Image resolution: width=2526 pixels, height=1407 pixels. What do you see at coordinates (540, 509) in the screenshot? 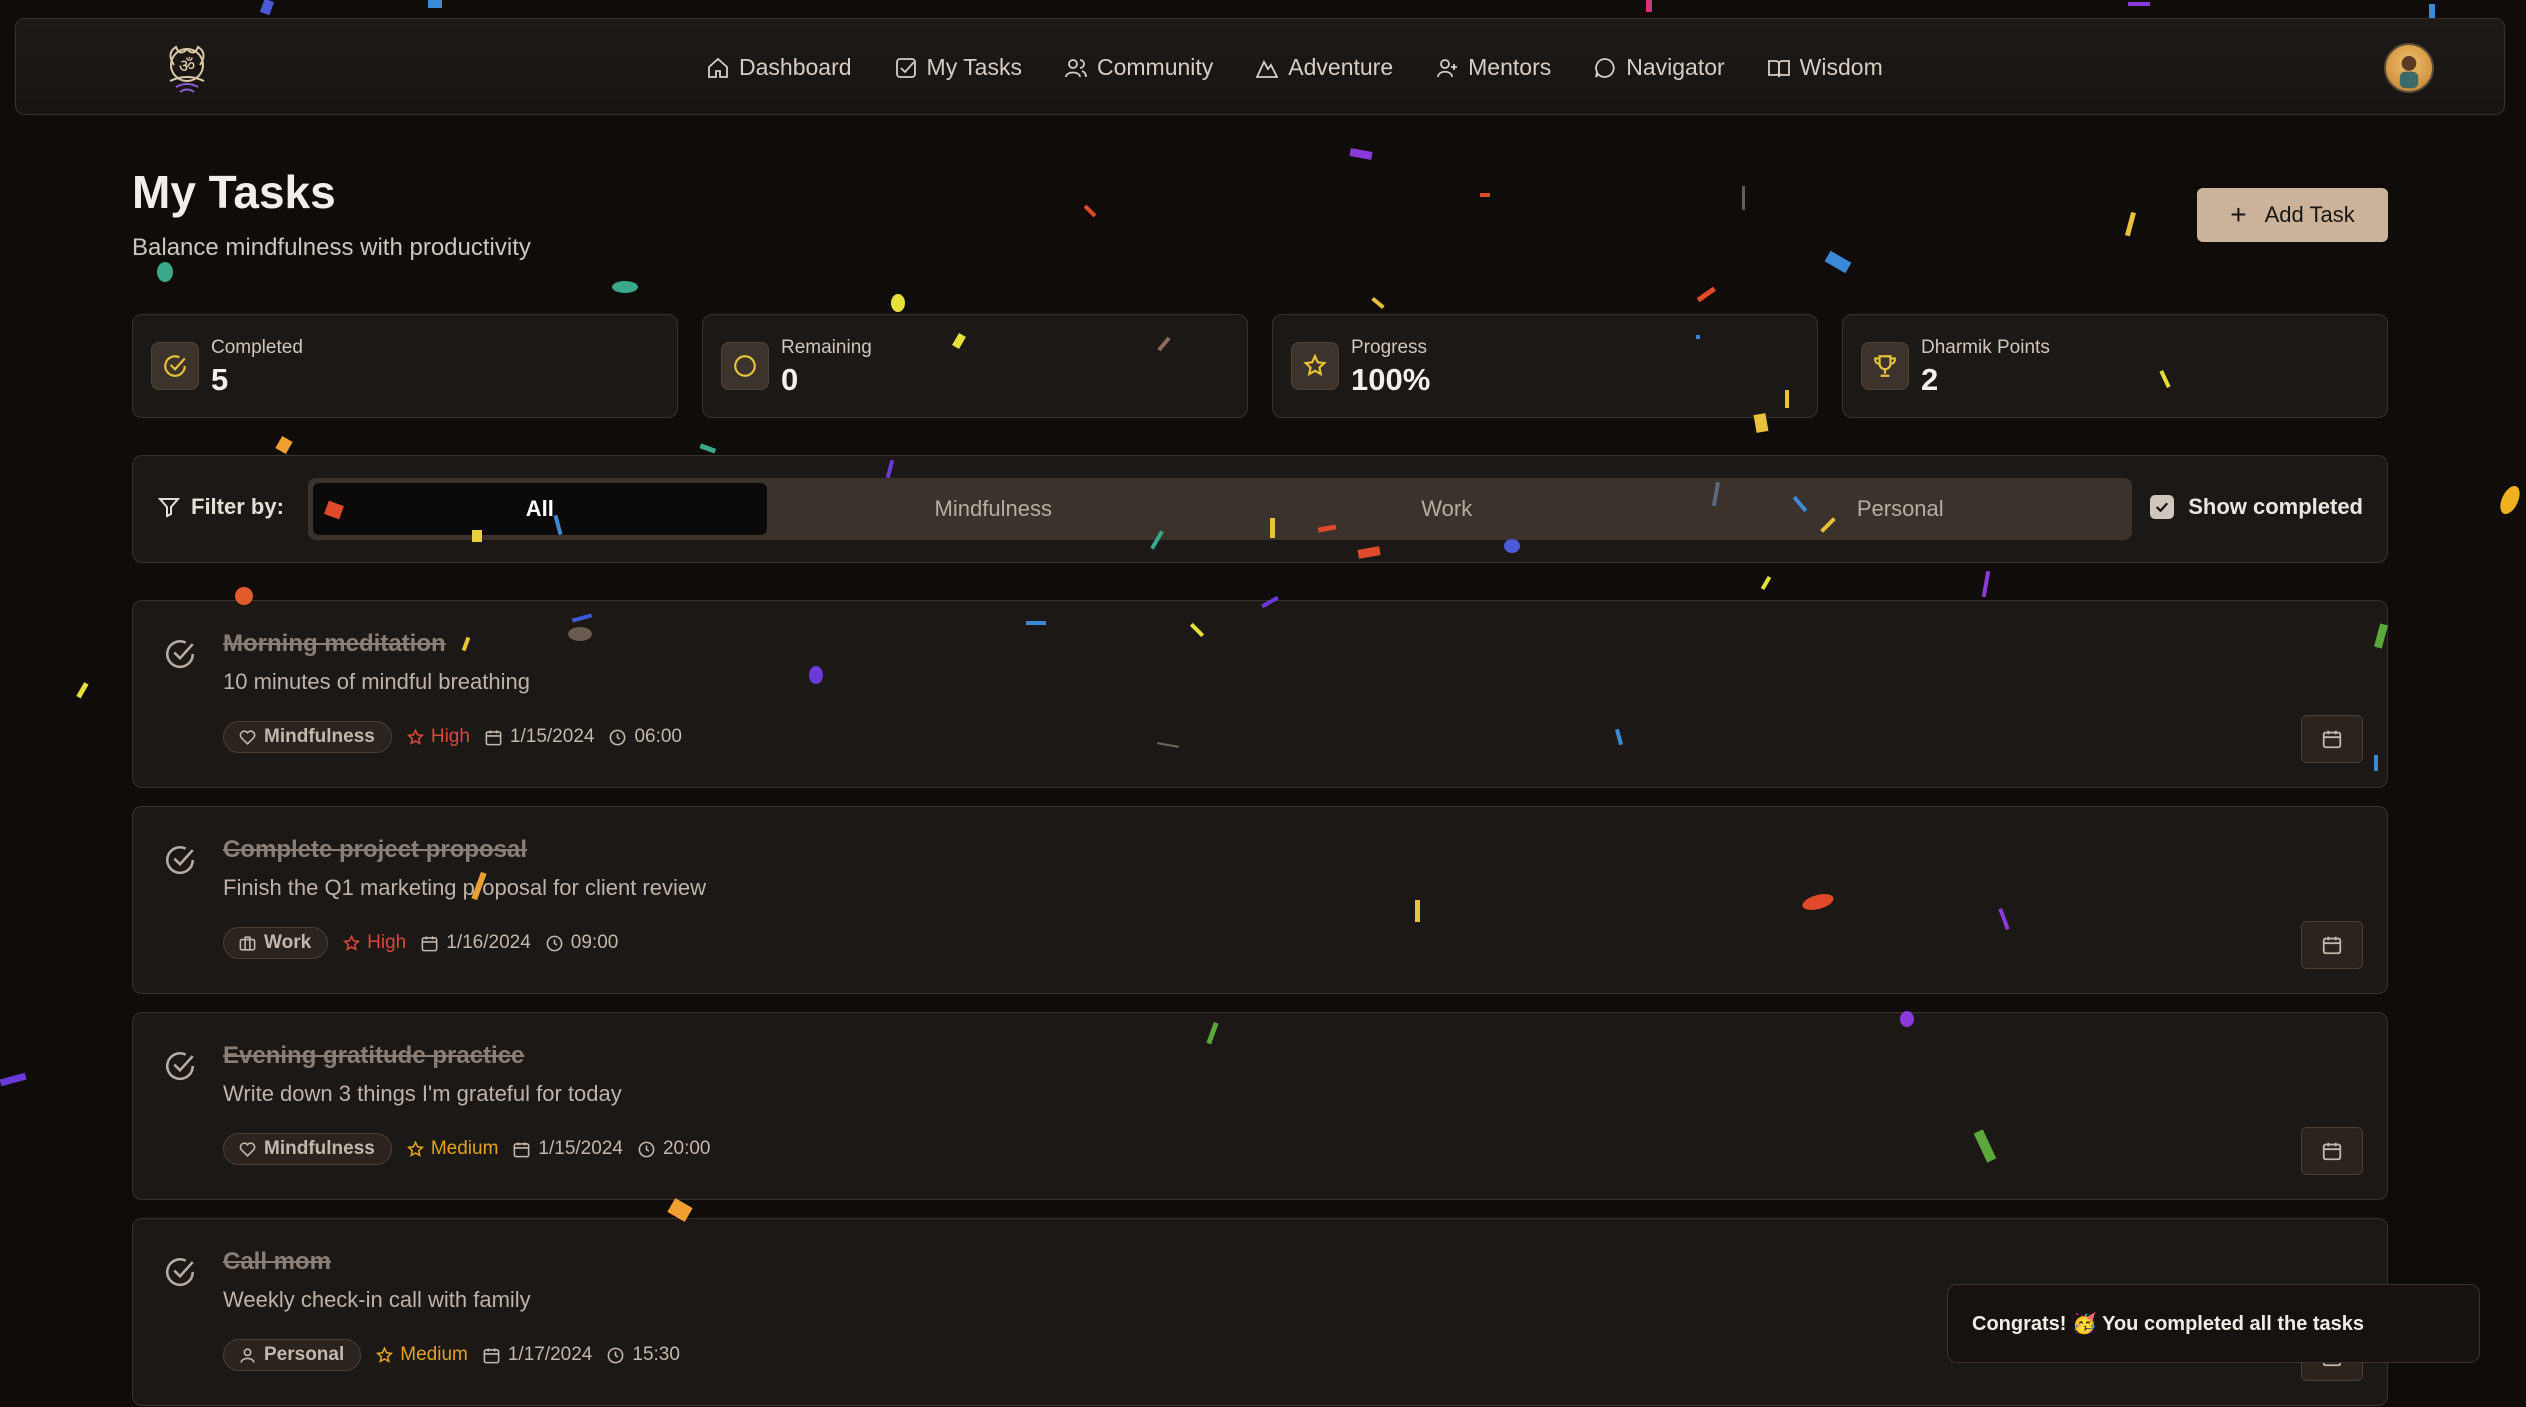
I see `filter-tab-all: All` at bounding box center [540, 509].